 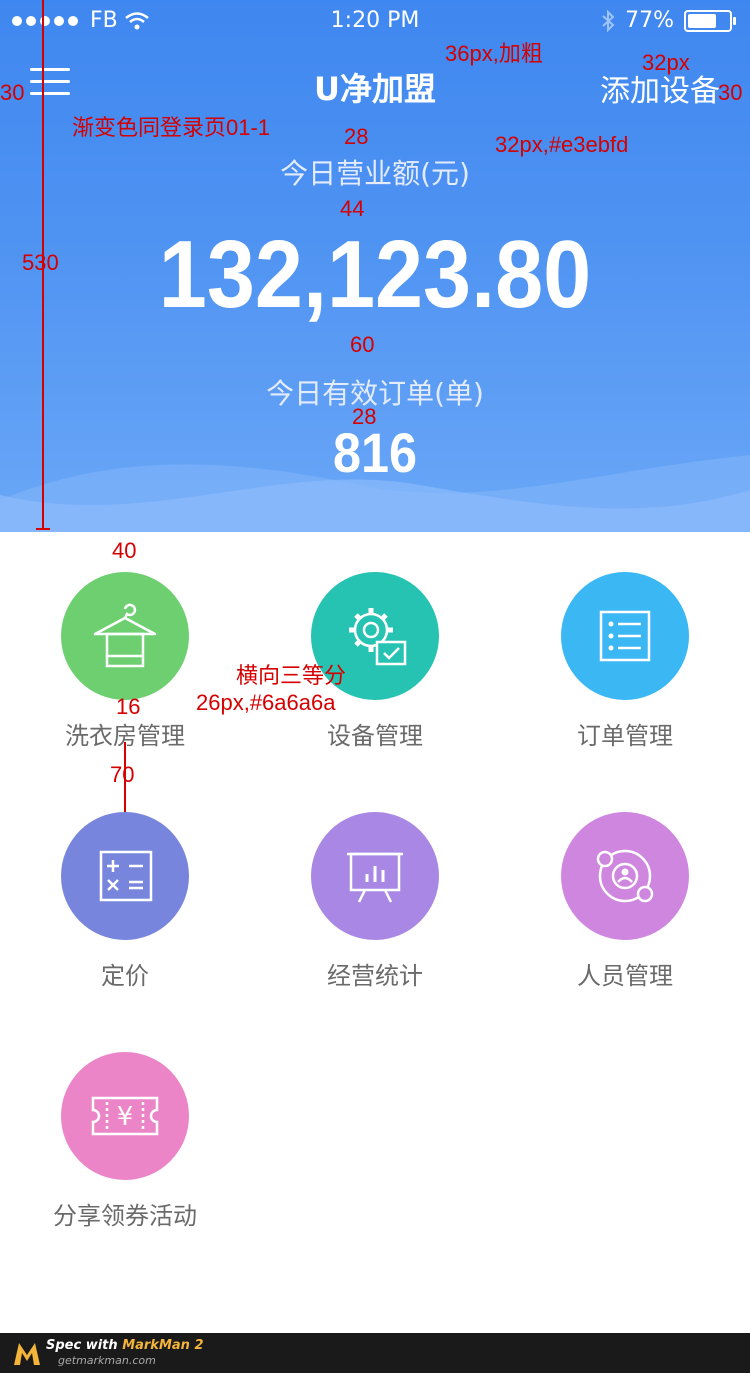 What do you see at coordinates (266, 702) in the screenshot?
I see `annotation-label-size: 26px,#6a6a6a` at bounding box center [266, 702].